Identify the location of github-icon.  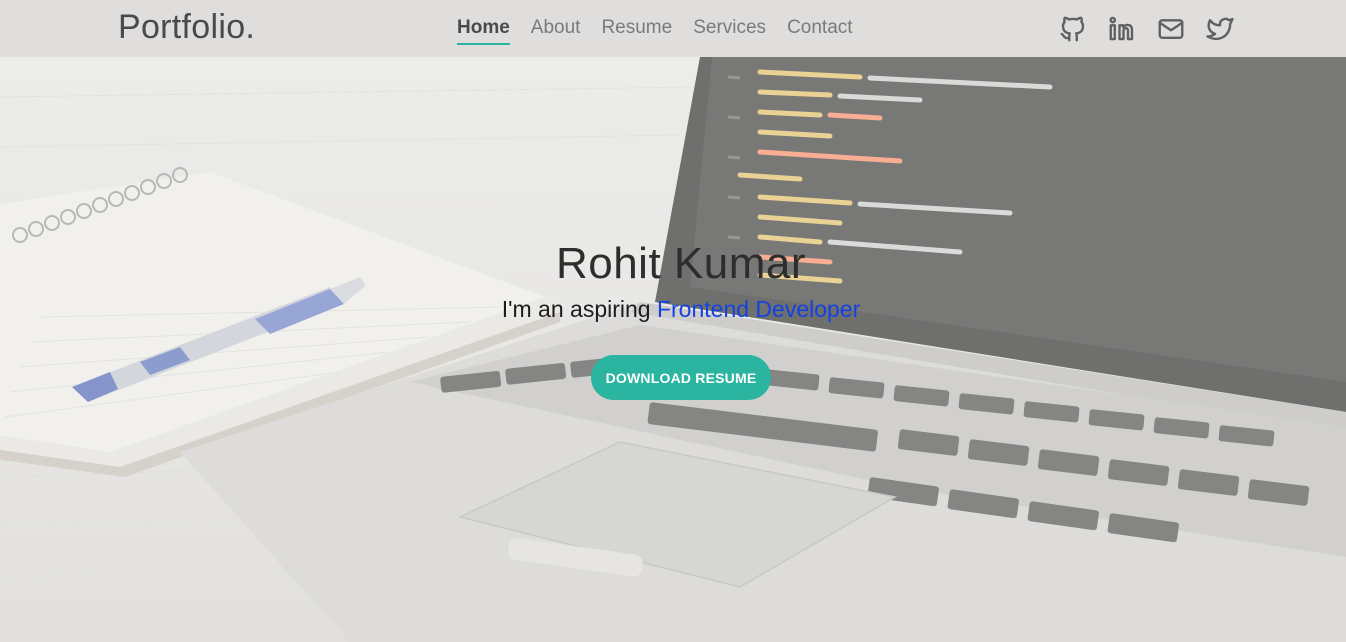
(1073, 29).